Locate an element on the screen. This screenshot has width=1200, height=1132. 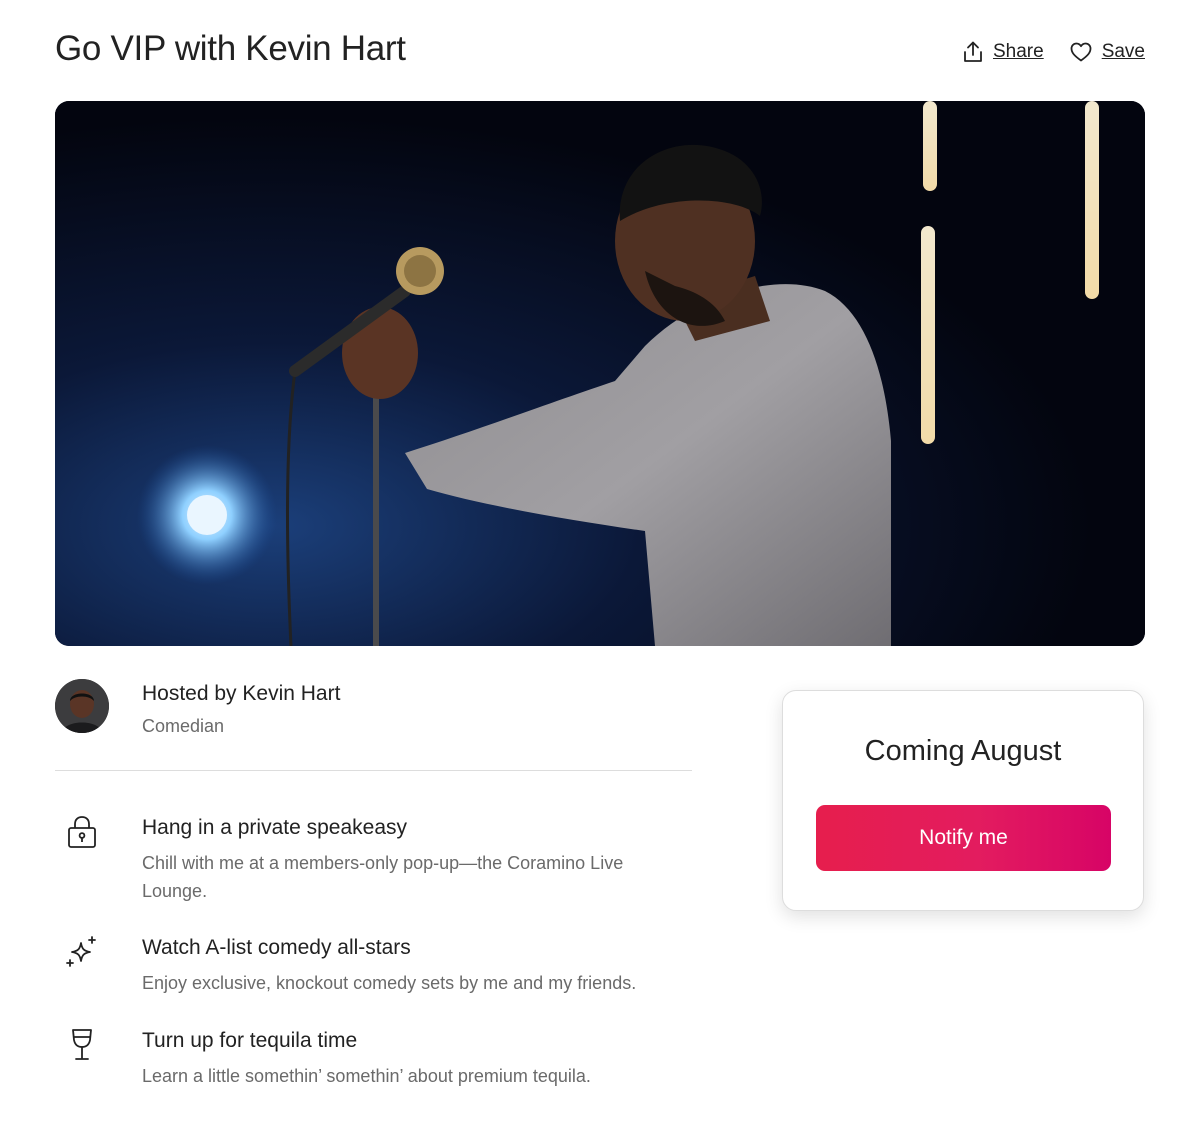
booking-card: Coming August Notify me is located at coordinates (963, 800).